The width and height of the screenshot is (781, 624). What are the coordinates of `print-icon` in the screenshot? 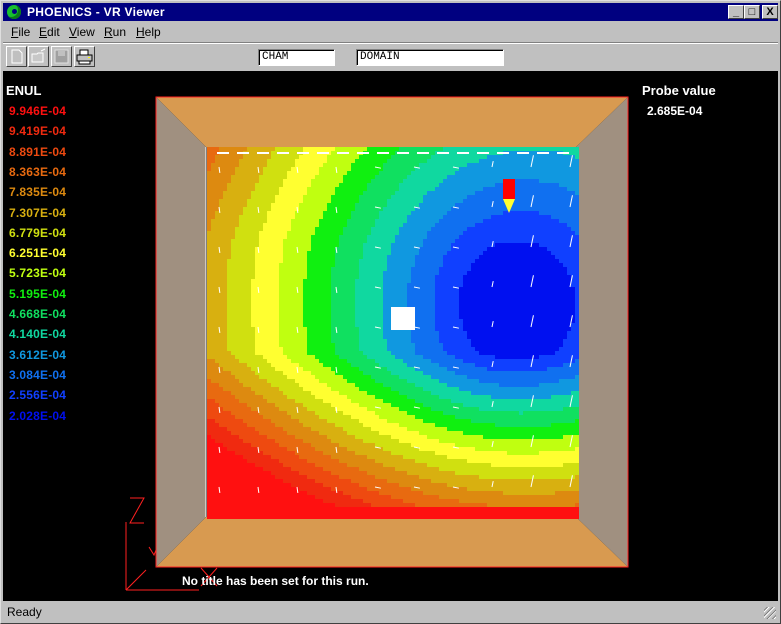 It's located at (84, 57).